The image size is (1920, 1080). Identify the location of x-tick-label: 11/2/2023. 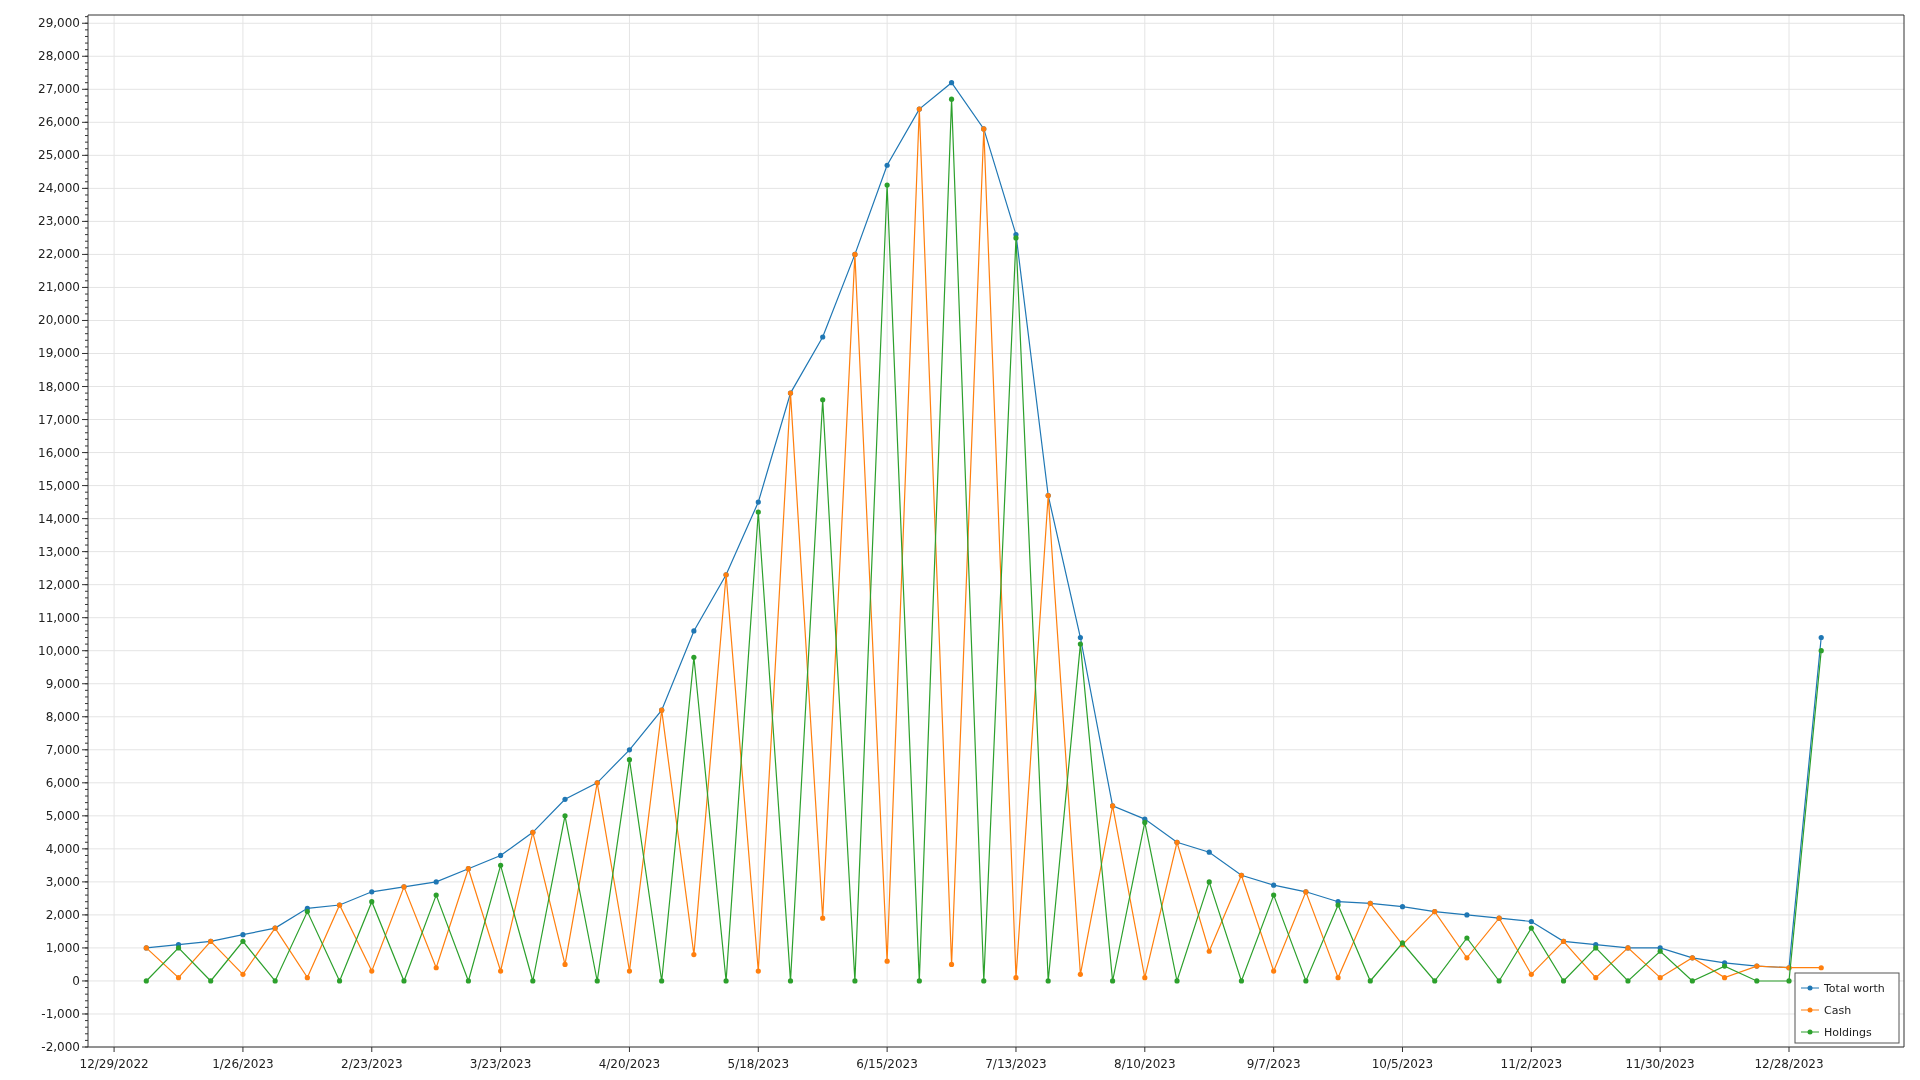
(1531, 1064).